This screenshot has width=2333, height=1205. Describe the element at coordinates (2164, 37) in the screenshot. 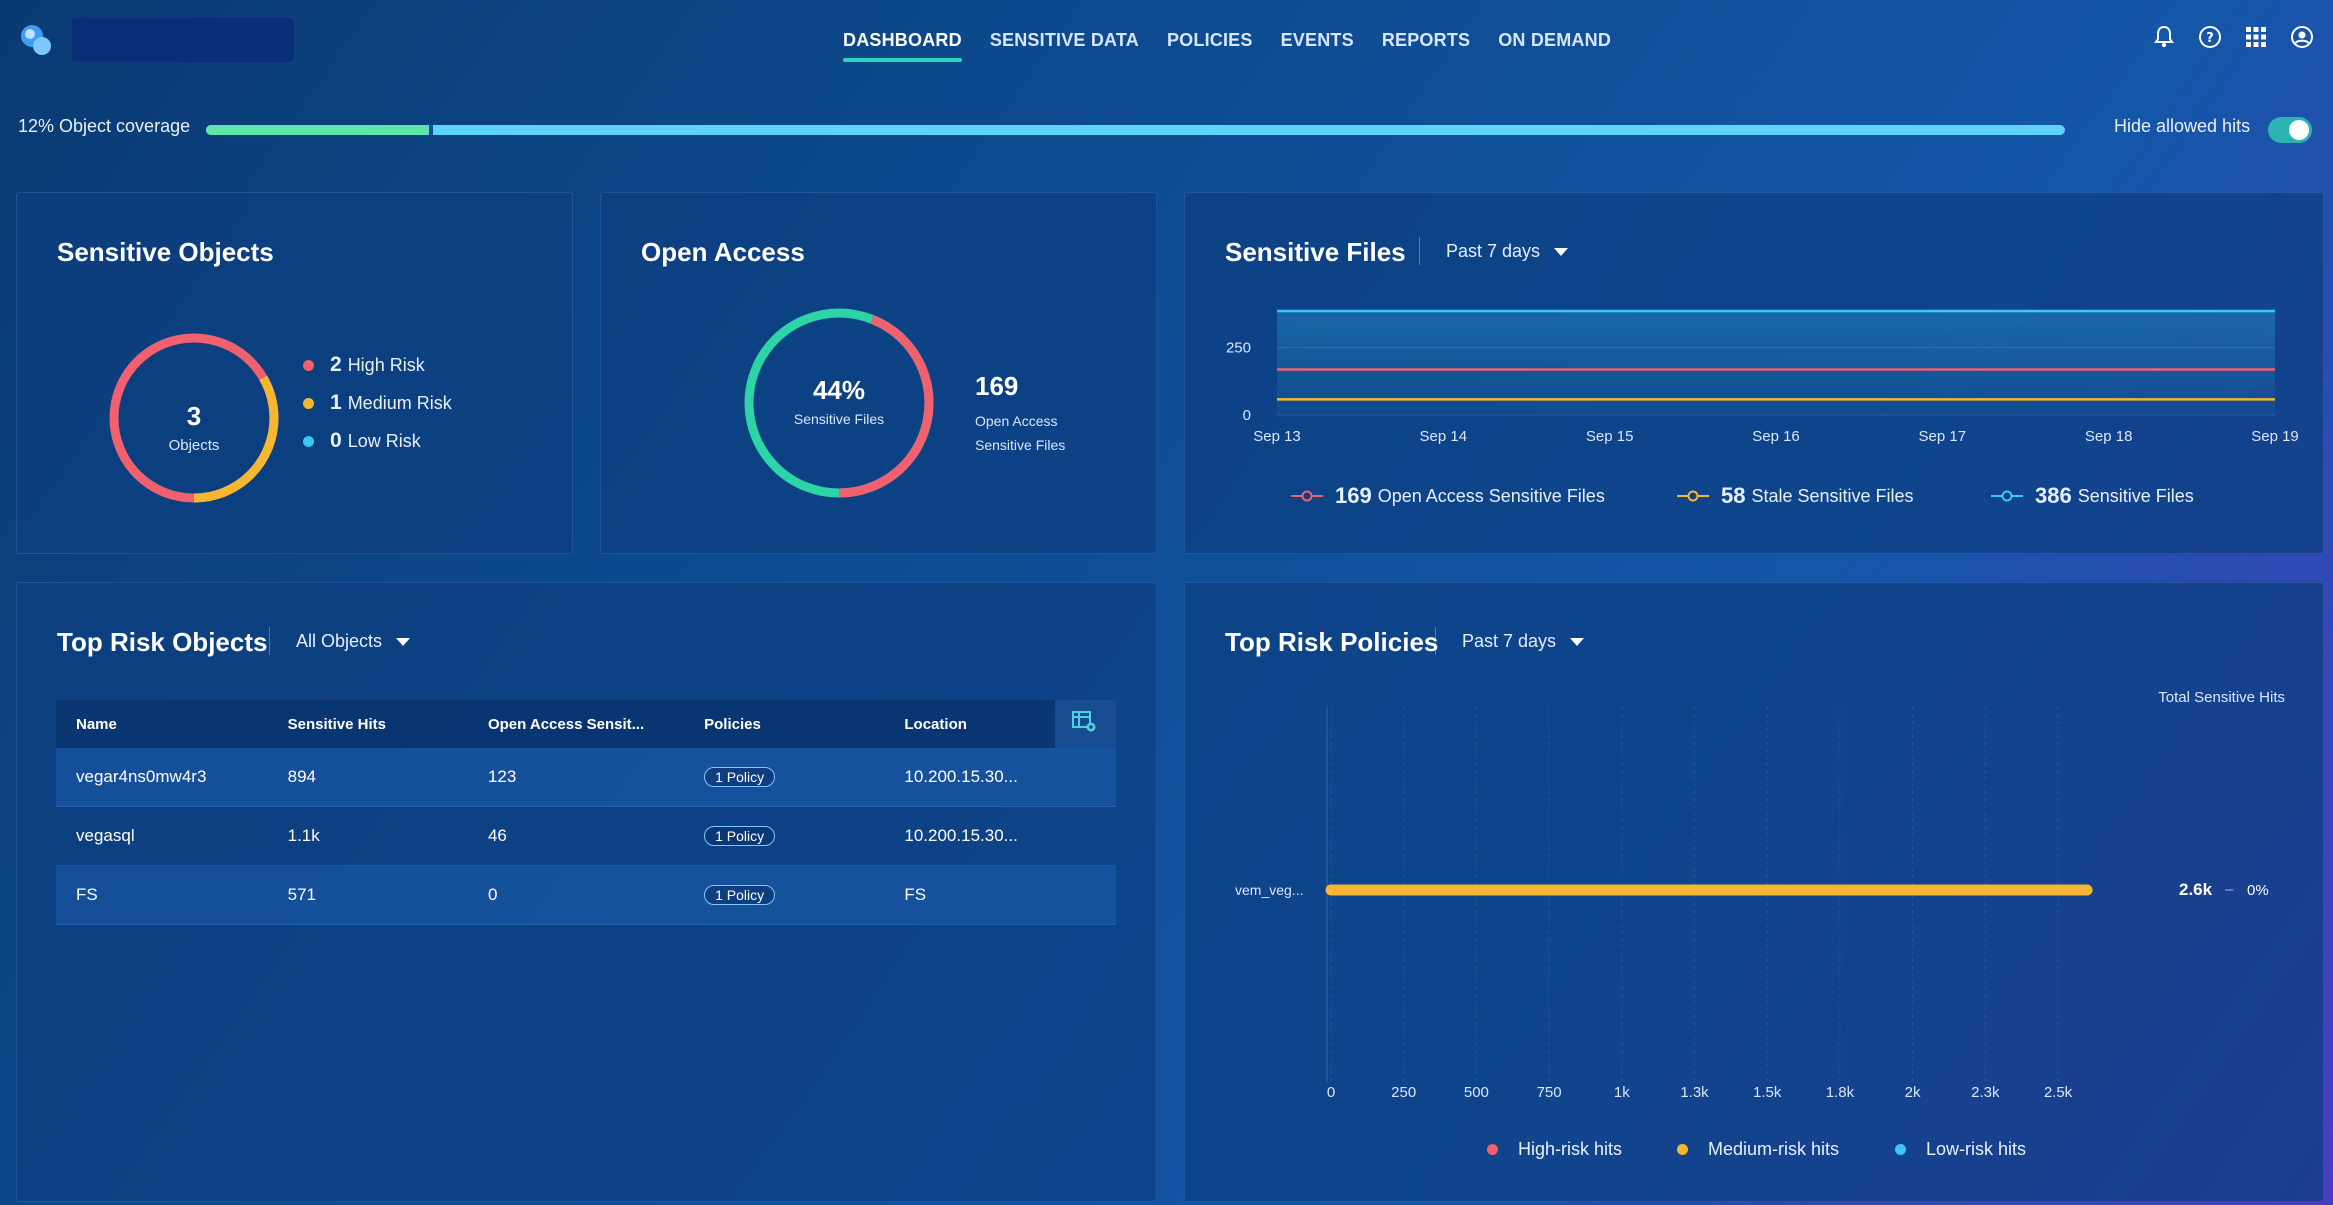

I see `bell-icon` at that location.